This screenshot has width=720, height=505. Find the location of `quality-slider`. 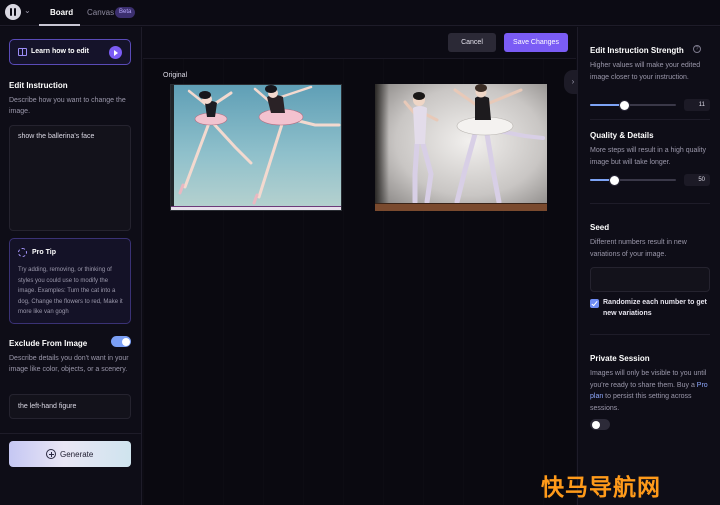

quality-slider is located at coordinates (633, 180).